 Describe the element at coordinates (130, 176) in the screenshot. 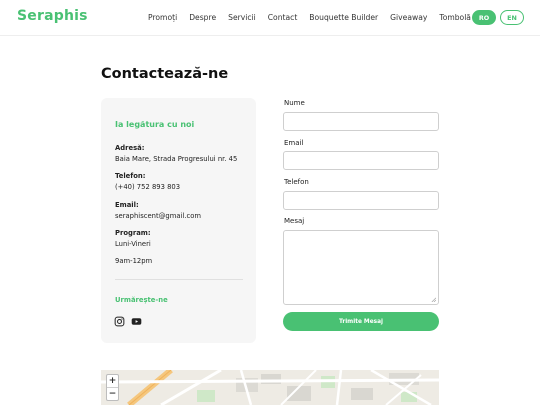

I see `phone-label: Telefon:` at that location.